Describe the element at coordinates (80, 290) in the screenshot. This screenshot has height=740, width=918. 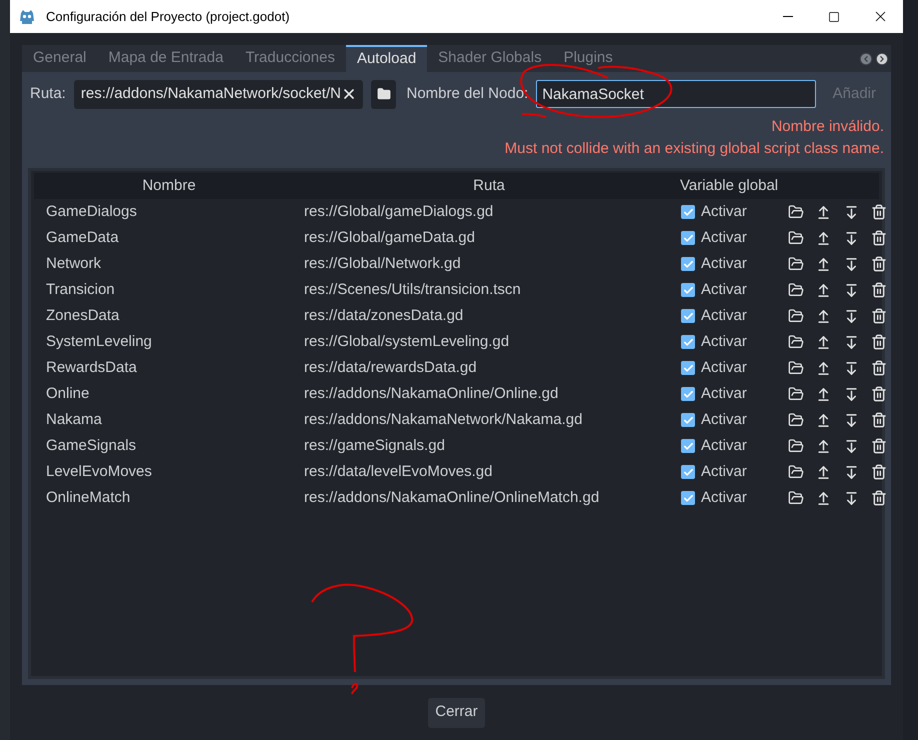
I see `table-cell-text: Transicion` at that location.